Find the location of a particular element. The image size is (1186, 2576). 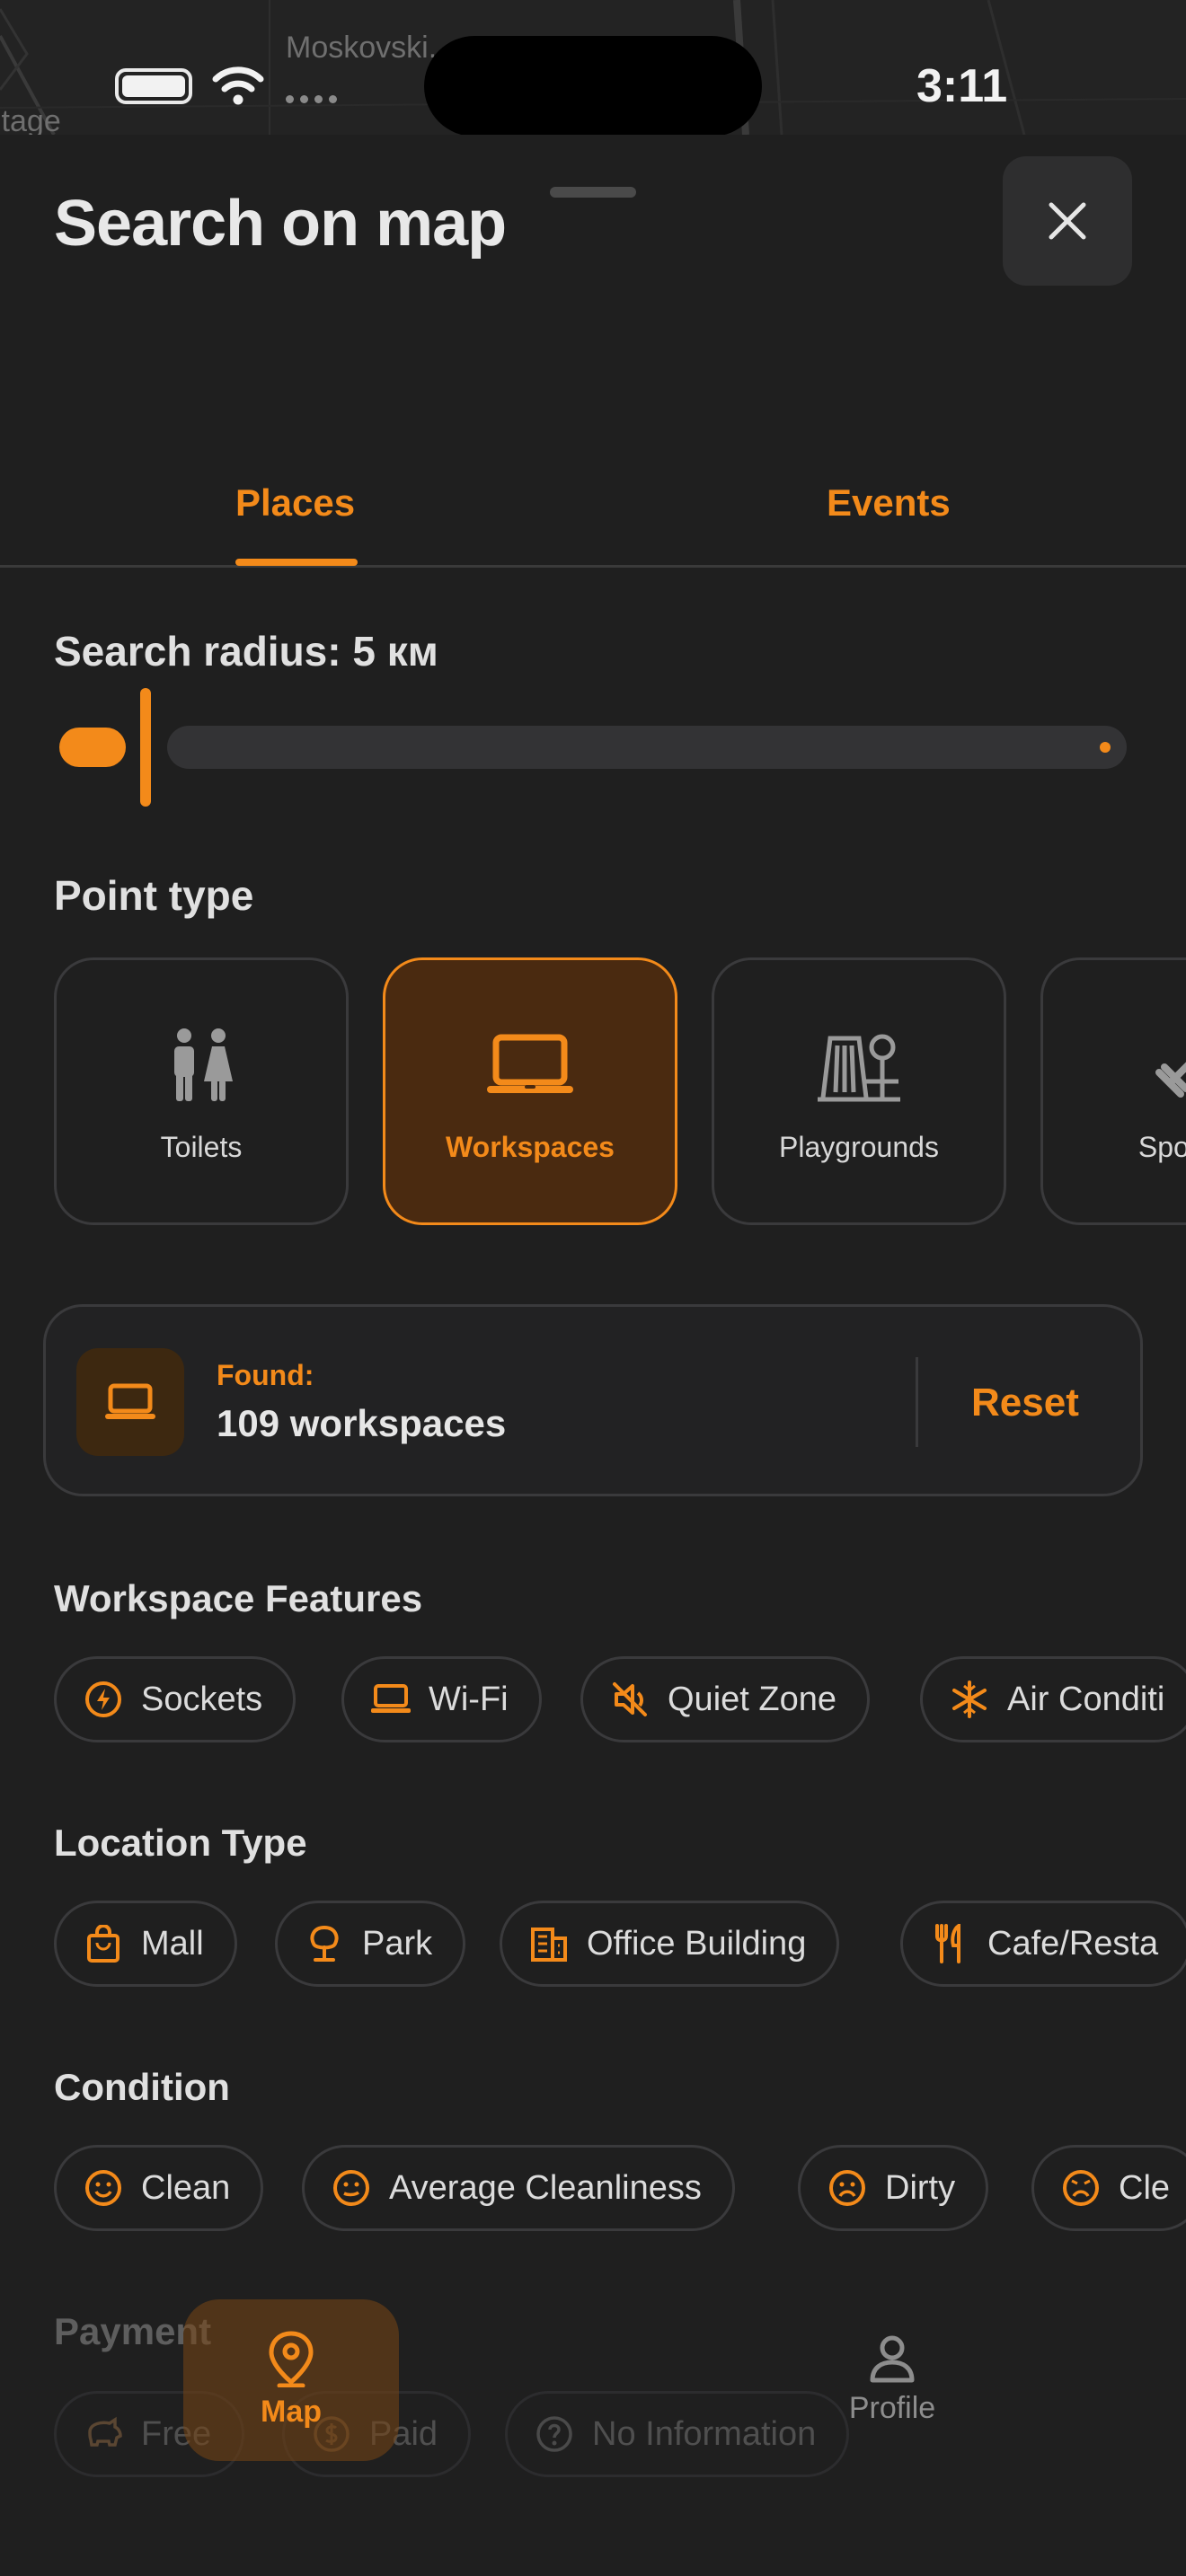

snowflake-icon is located at coordinates (970, 1699).